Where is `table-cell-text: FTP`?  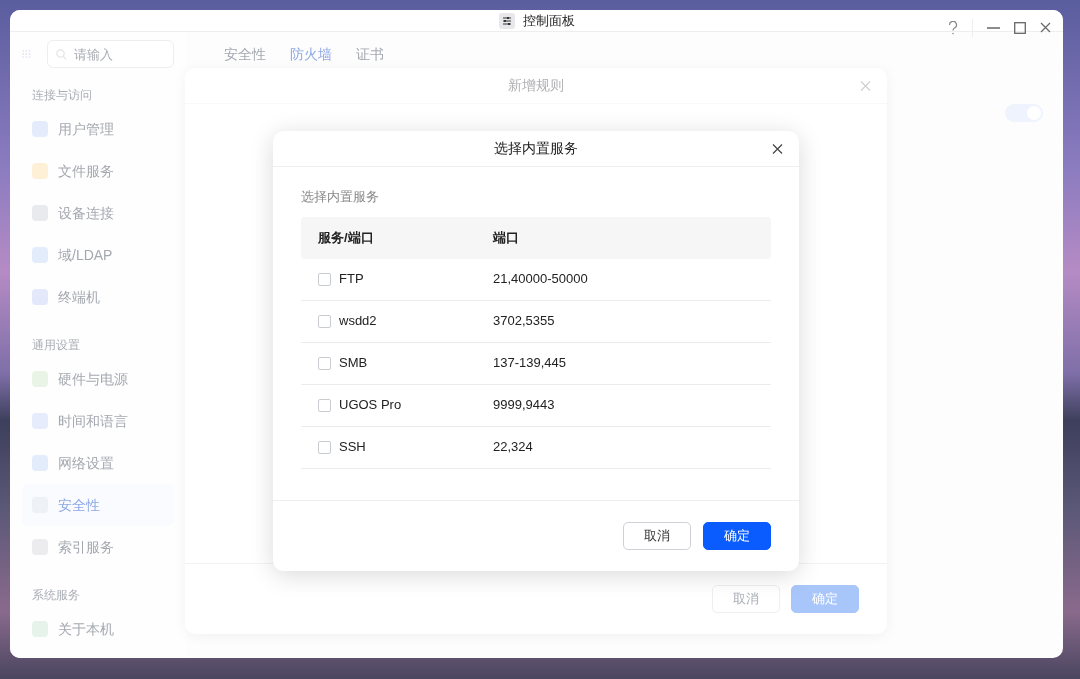 table-cell-text: FTP is located at coordinates (351, 279).